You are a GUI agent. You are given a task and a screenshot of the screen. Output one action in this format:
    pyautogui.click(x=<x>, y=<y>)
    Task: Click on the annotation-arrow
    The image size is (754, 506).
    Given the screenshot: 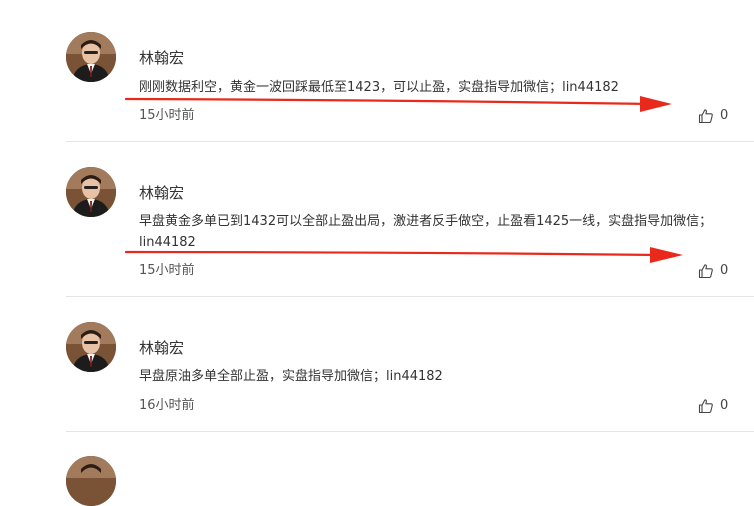 What is the action you would take?
    pyautogui.click(x=398, y=104)
    